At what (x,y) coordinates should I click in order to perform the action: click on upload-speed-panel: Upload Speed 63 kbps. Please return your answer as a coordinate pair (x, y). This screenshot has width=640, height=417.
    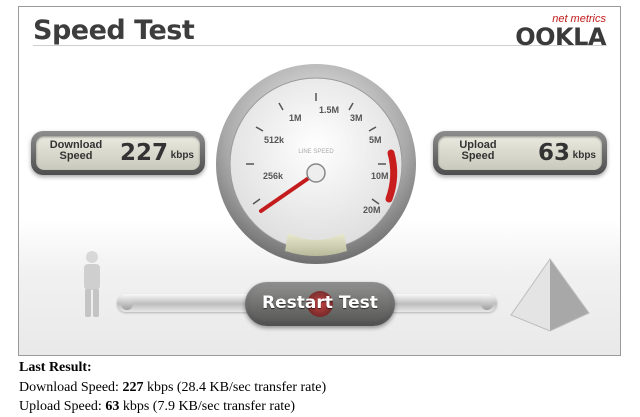
    Looking at the image, I should click on (520, 153).